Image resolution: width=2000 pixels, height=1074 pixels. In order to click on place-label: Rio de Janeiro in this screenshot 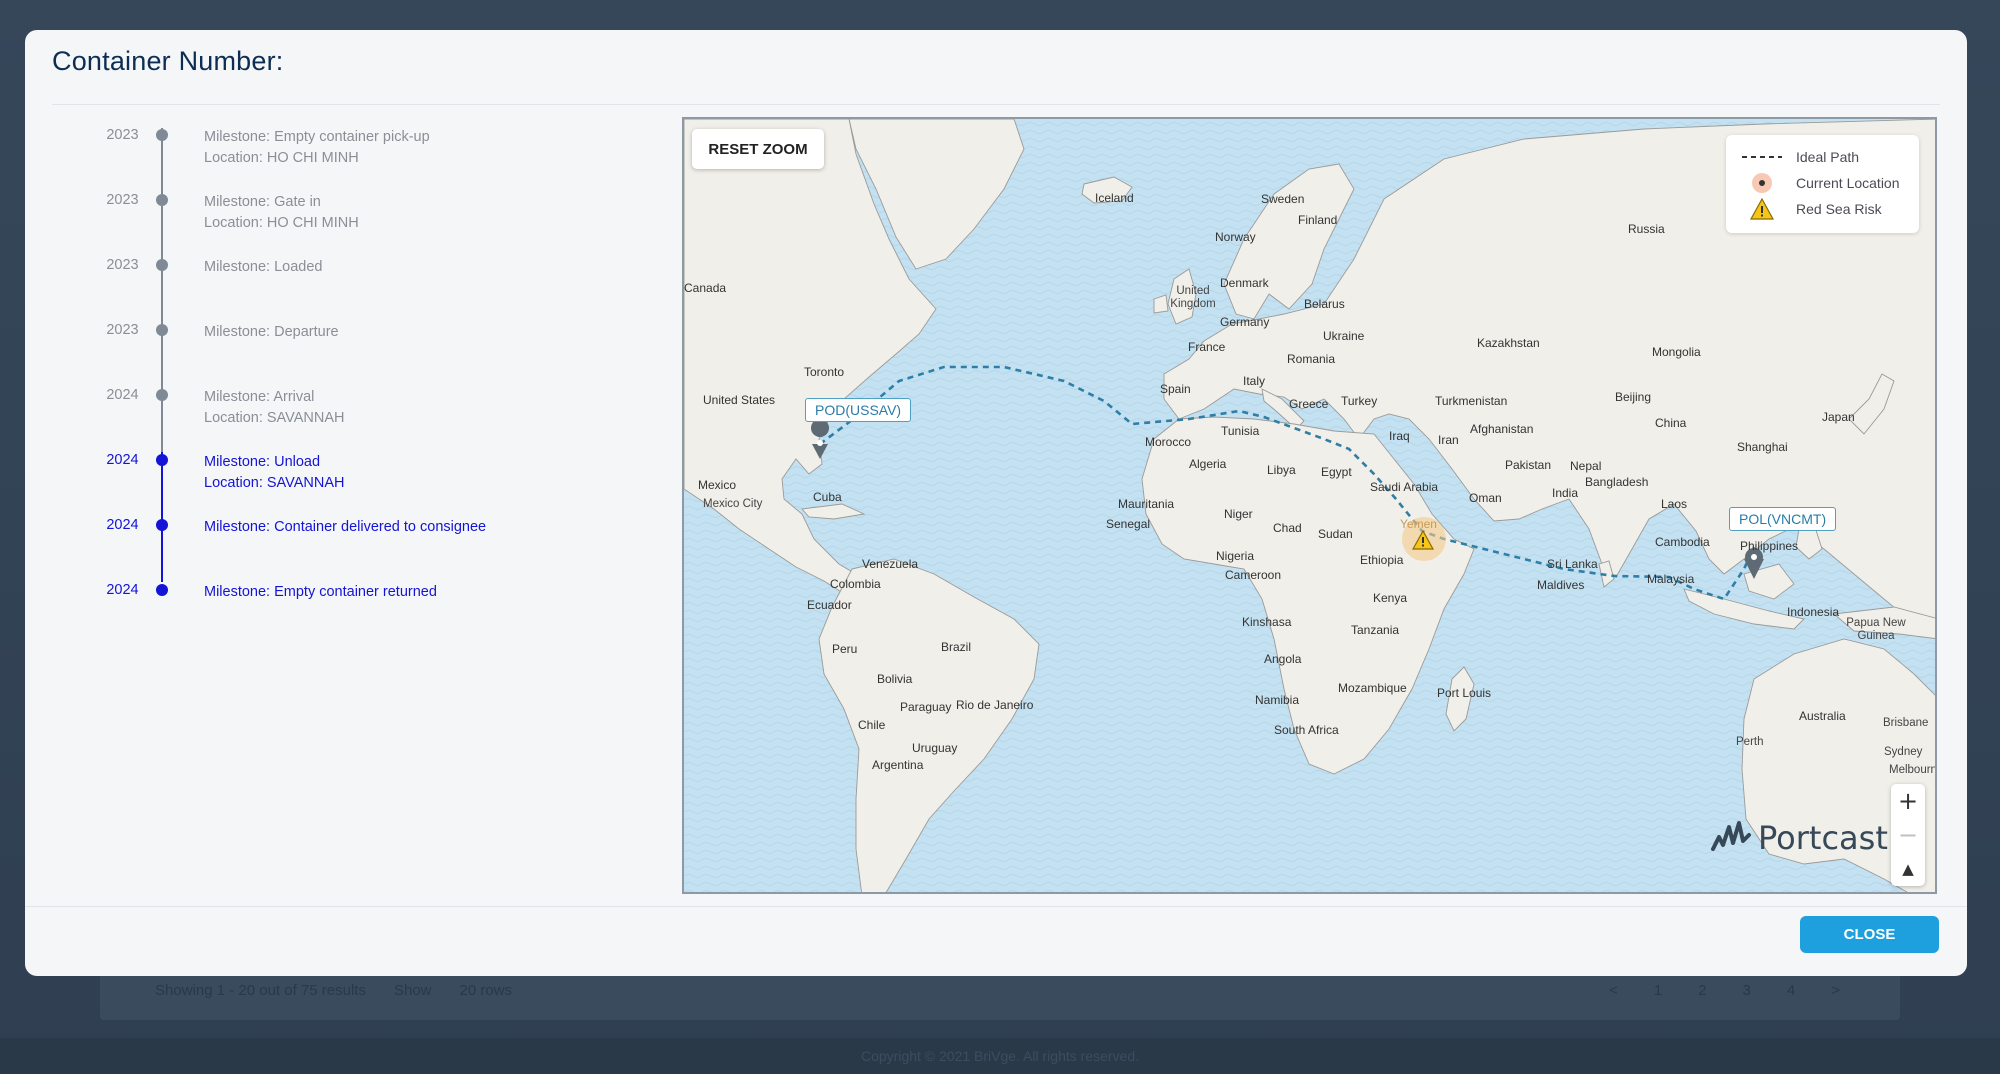, I will do `click(995, 705)`.